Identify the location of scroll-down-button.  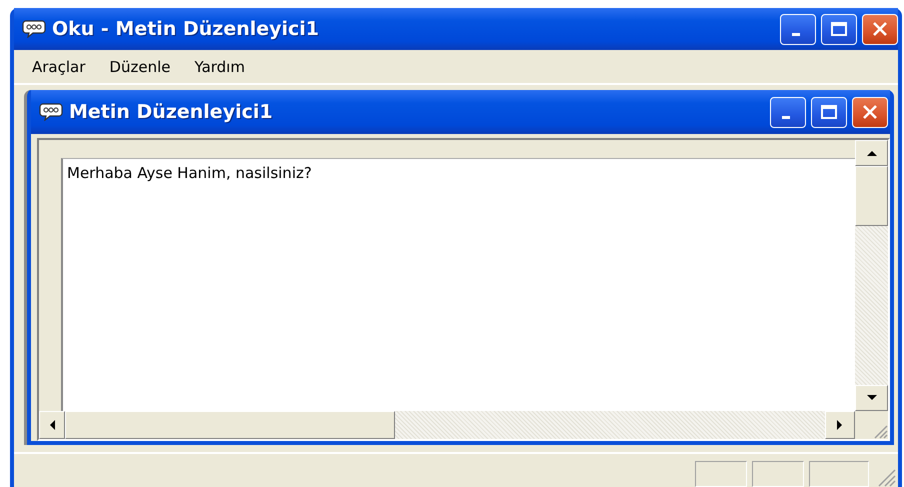
(871, 398).